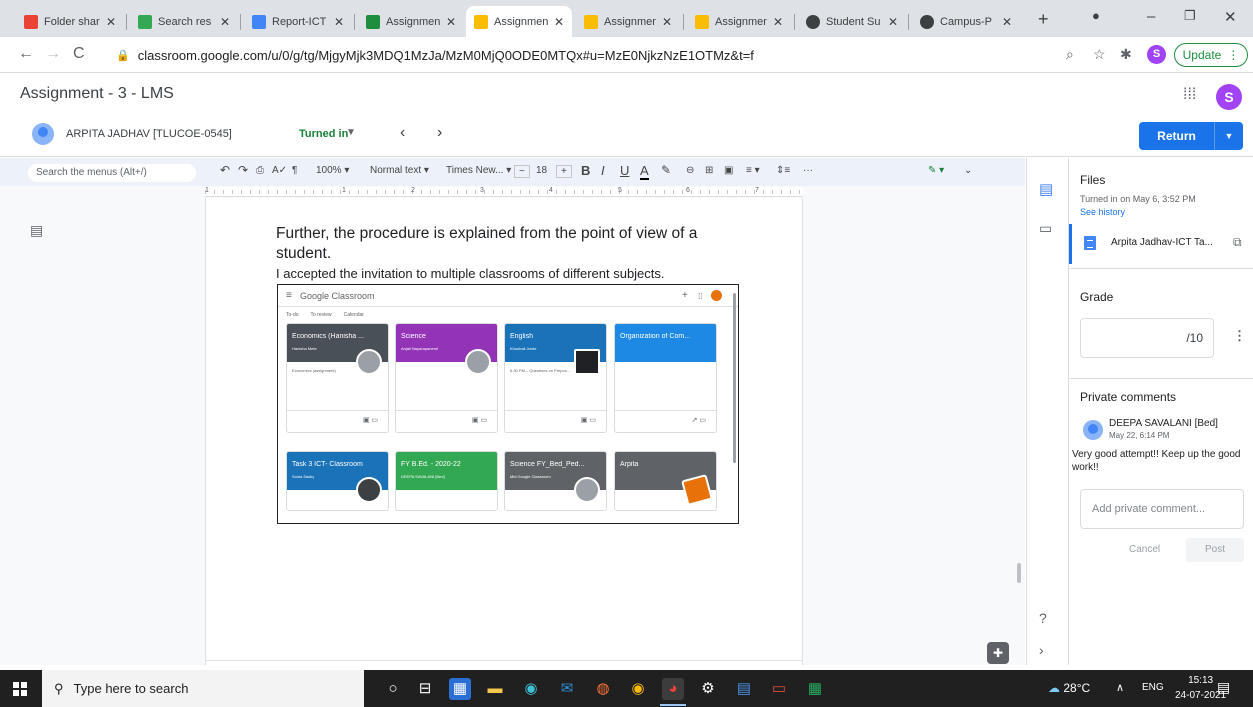 The height and width of the screenshot is (707, 1253). Describe the element at coordinates (1144, 549) in the screenshot. I see `cancel-button: Cancel` at that location.